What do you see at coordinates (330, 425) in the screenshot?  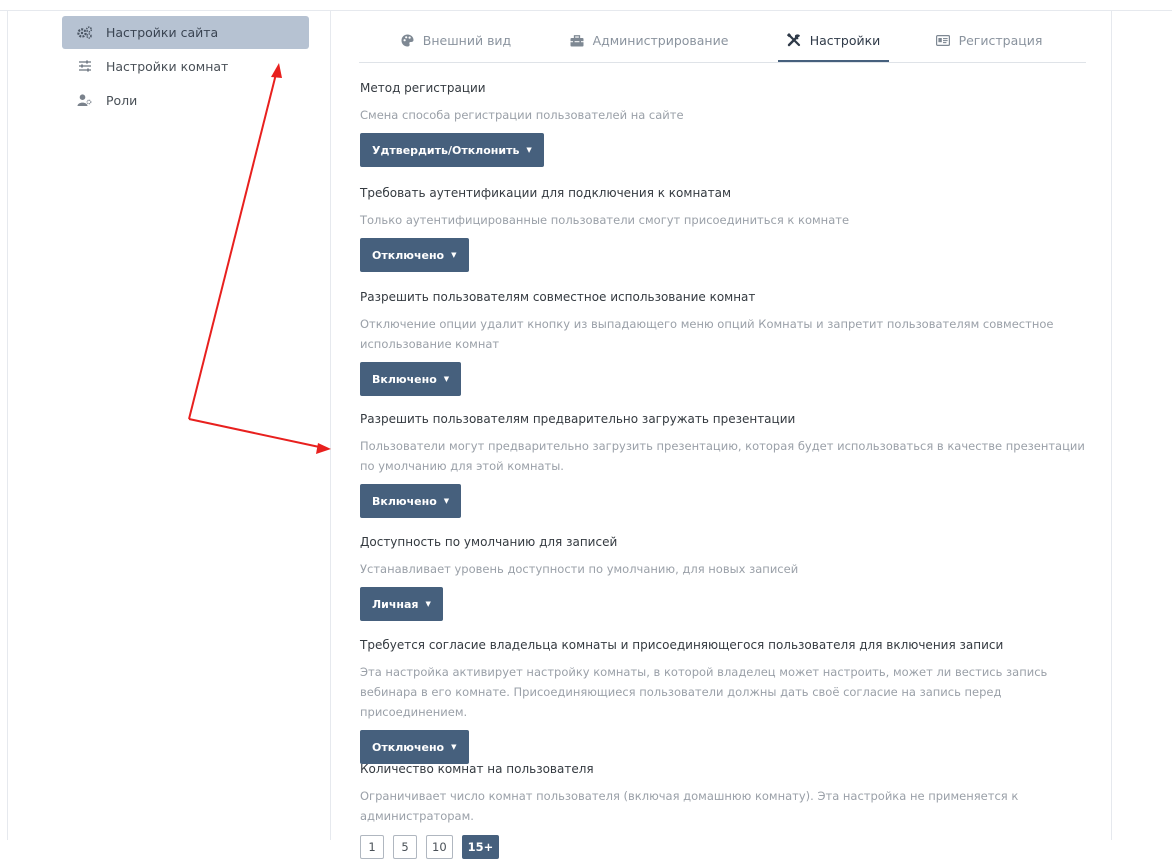 I see `content-divider` at bounding box center [330, 425].